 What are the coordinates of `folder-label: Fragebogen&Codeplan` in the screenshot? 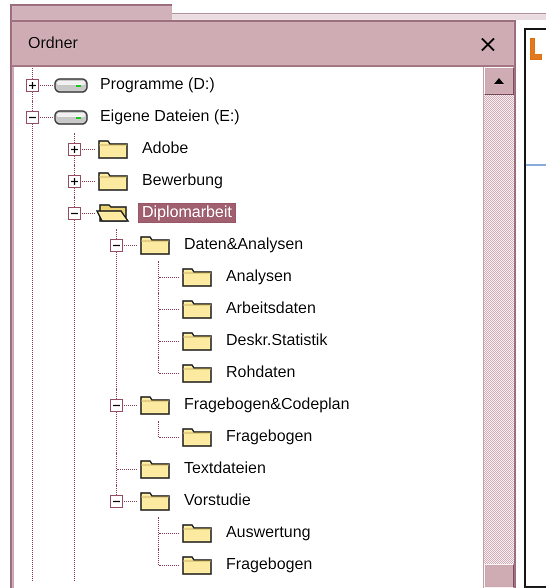 It's located at (267, 405).